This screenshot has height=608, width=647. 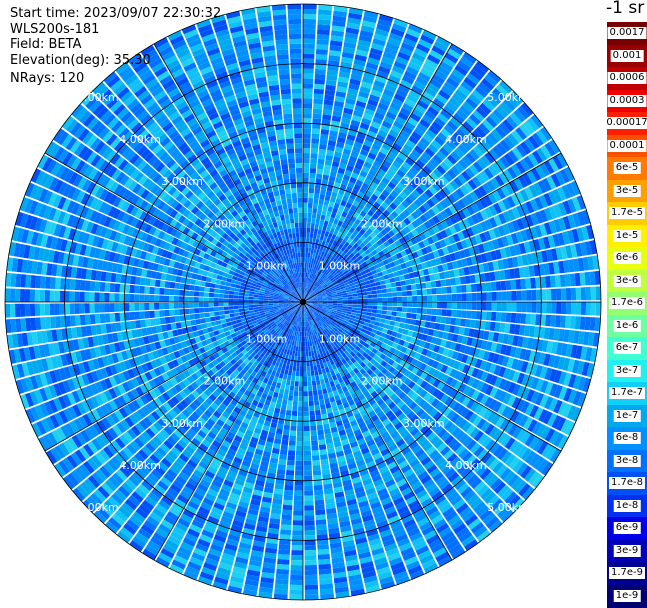 I want to click on colorbar-tick-label: 6e-6, so click(x=627, y=258).